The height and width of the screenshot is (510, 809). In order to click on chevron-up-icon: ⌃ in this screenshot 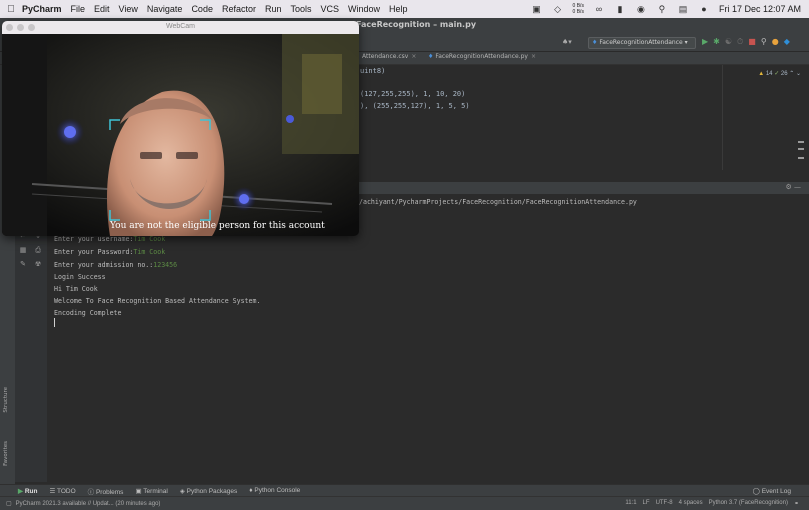, I will do `click(791, 74)`.